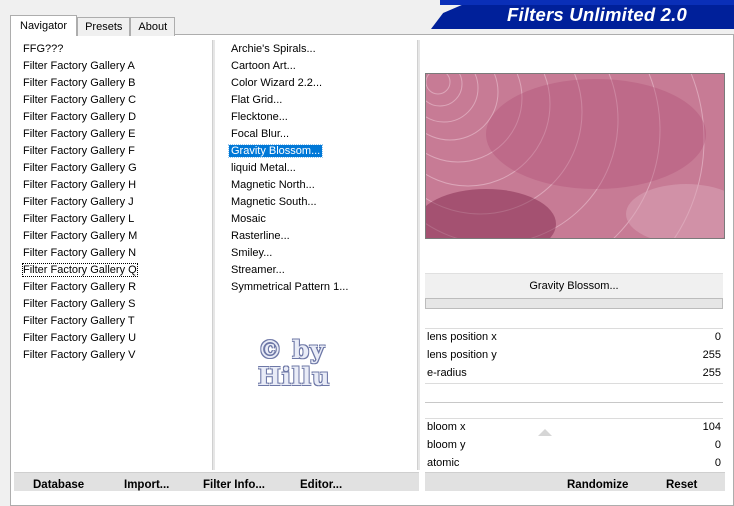 This screenshot has width=734, height=506. What do you see at coordinates (681, 485) in the screenshot?
I see `reset-button: Reset` at bounding box center [681, 485].